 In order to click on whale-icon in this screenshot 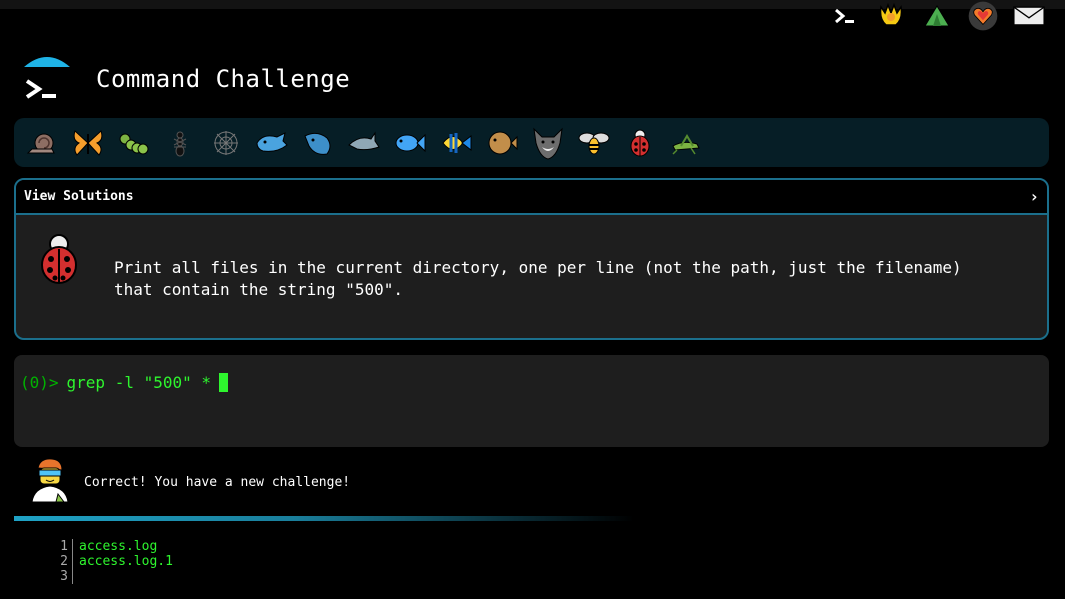, I will do `click(272, 143)`.